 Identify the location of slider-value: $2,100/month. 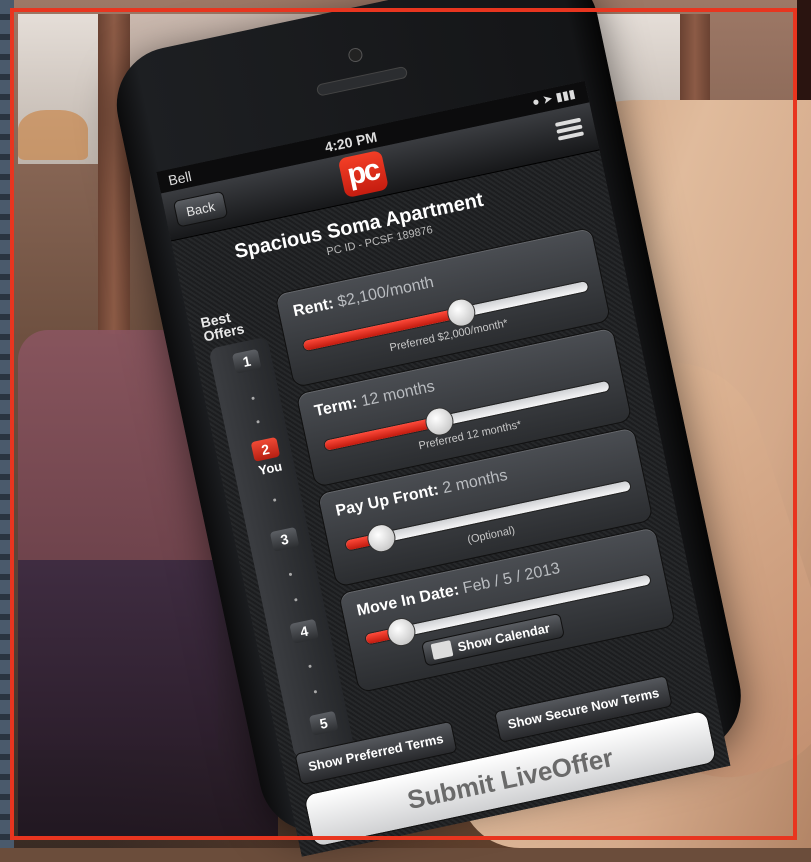
(386, 292).